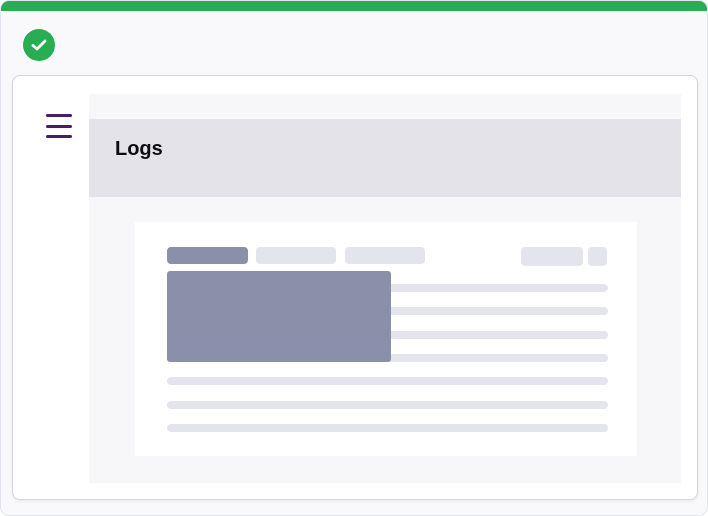 The height and width of the screenshot is (516, 708). I want to click on page-title: Logs, so click(139, 149).